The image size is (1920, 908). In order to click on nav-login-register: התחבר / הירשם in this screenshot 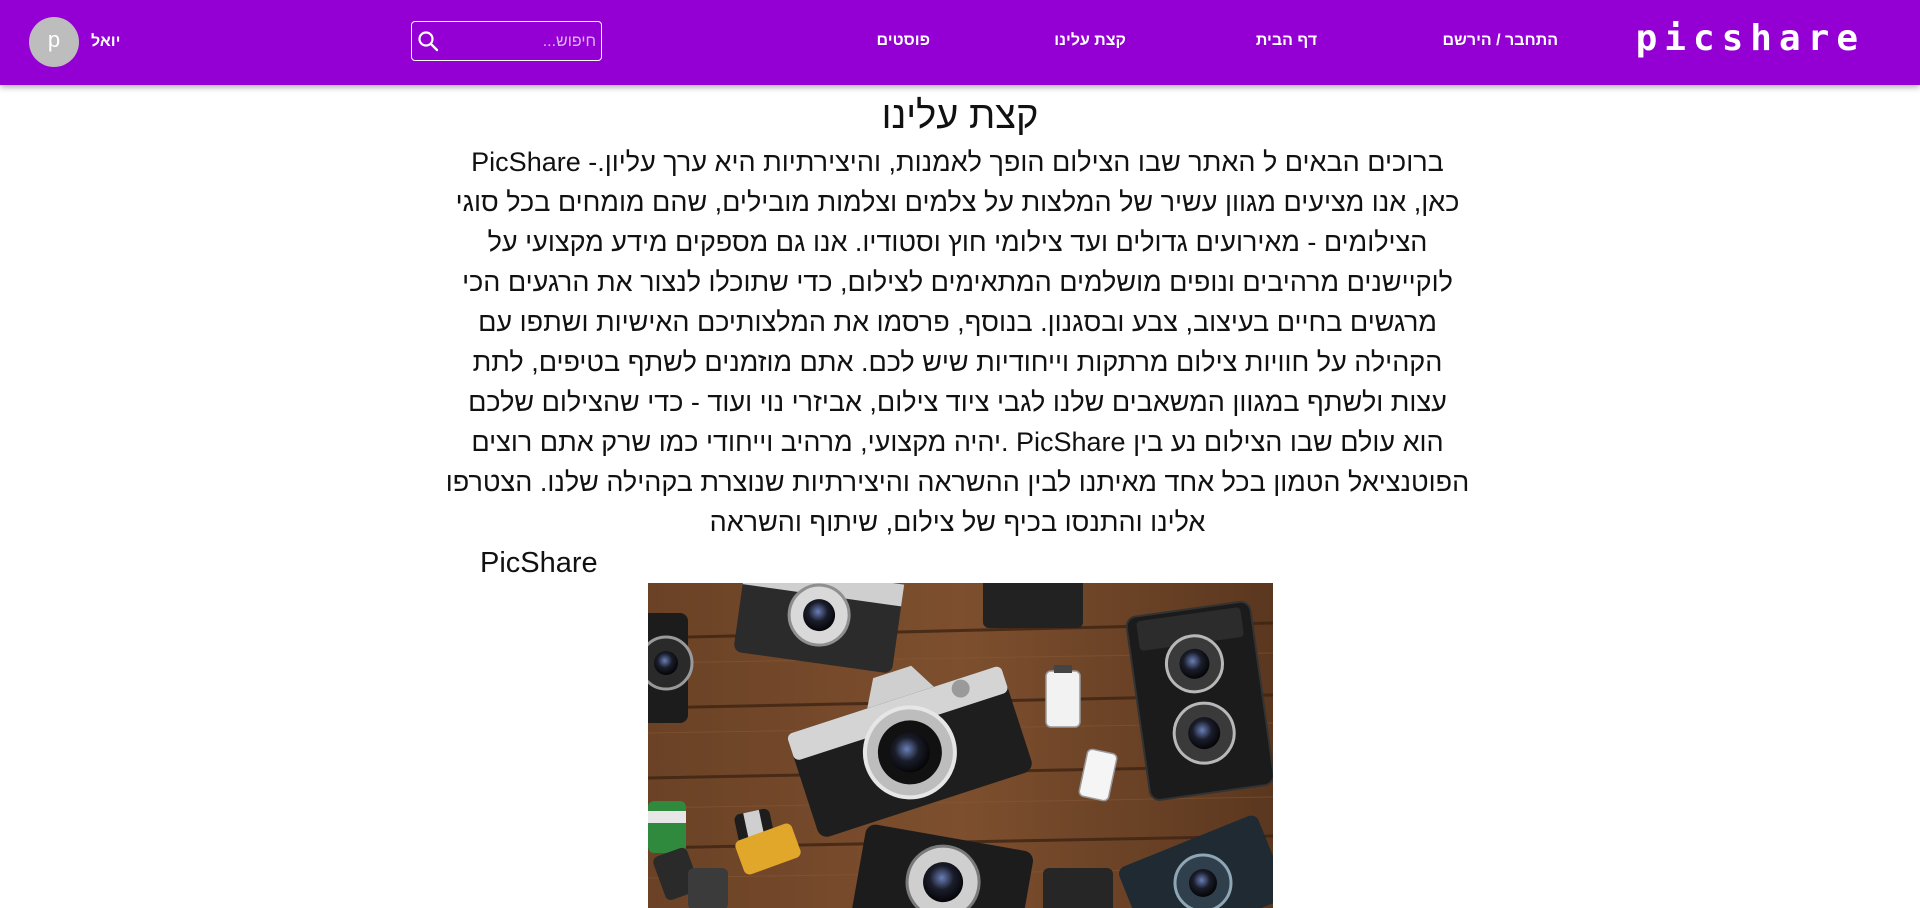, I will do `click(1500, 41)`.